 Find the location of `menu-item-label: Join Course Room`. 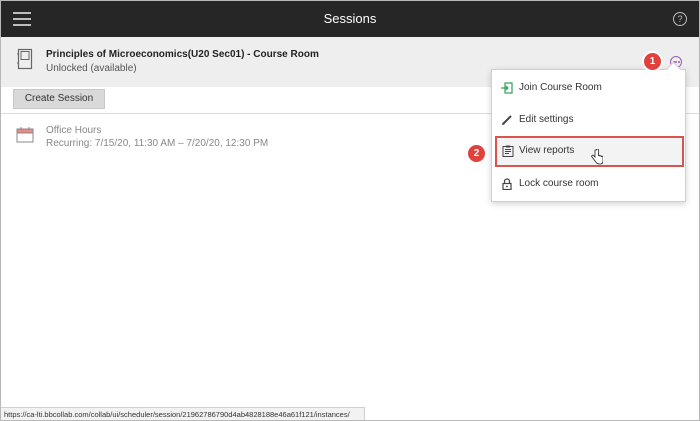

menu-item-label: Join Course Room is located at coordinates (560, 87).